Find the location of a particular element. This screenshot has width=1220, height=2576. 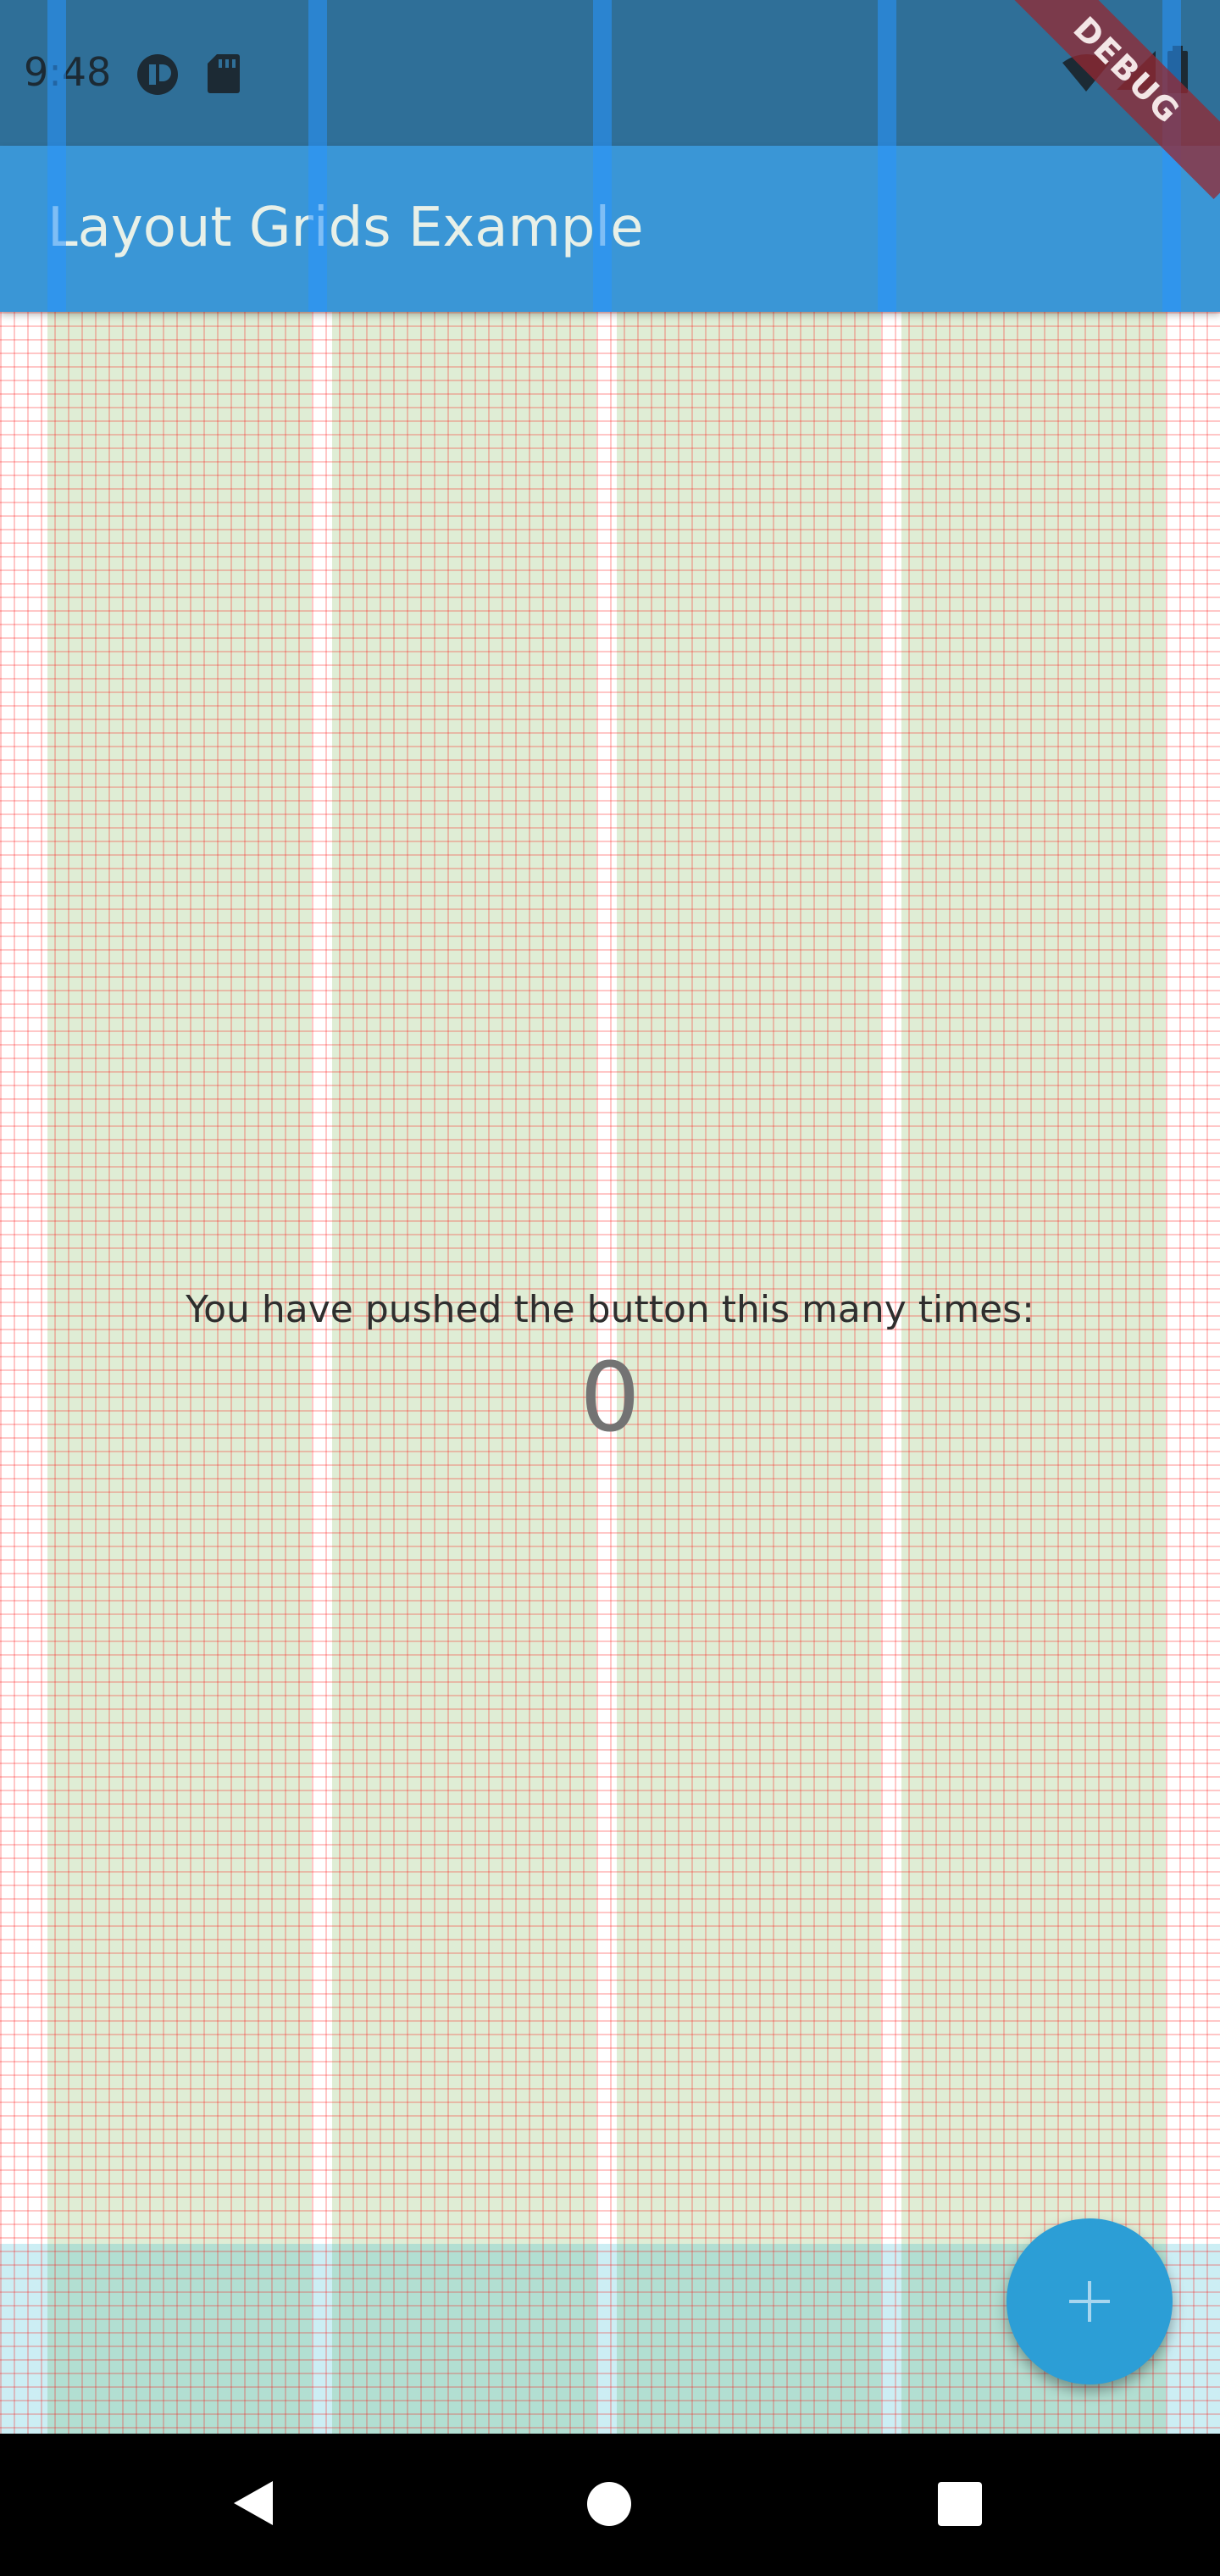

counter-value: 0 is located at coordinates (610, 1398).